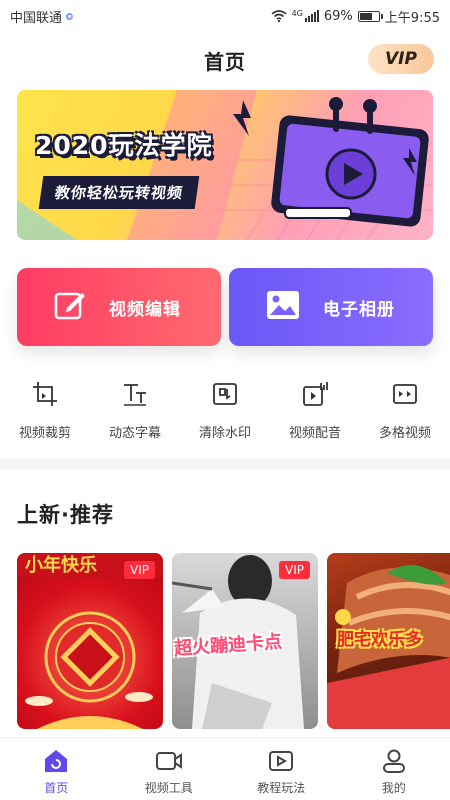  What do you see at coordinates (279, 16) in the screenshot?
I see `wifi-icon` at bounding box center [279, 16].